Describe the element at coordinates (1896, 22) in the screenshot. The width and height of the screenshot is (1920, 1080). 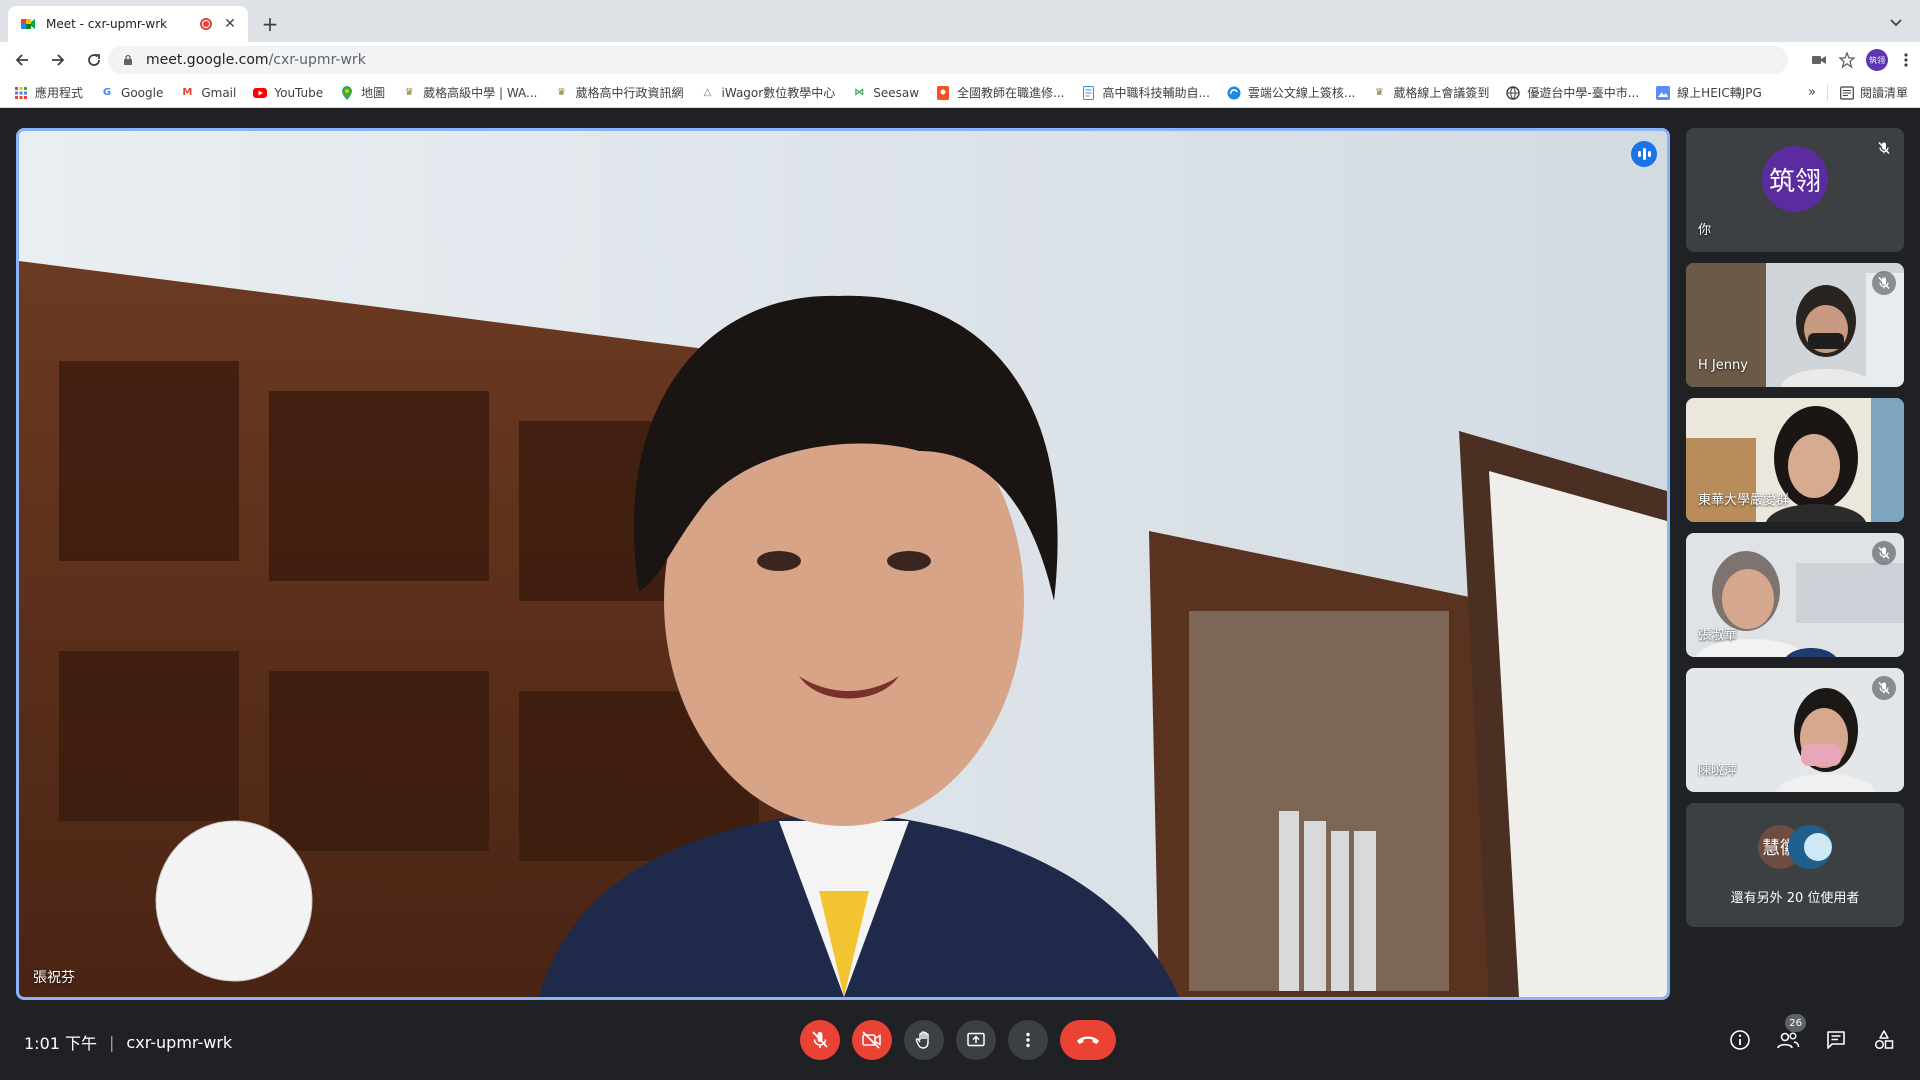
I see `chevron-down-icon` at that location.